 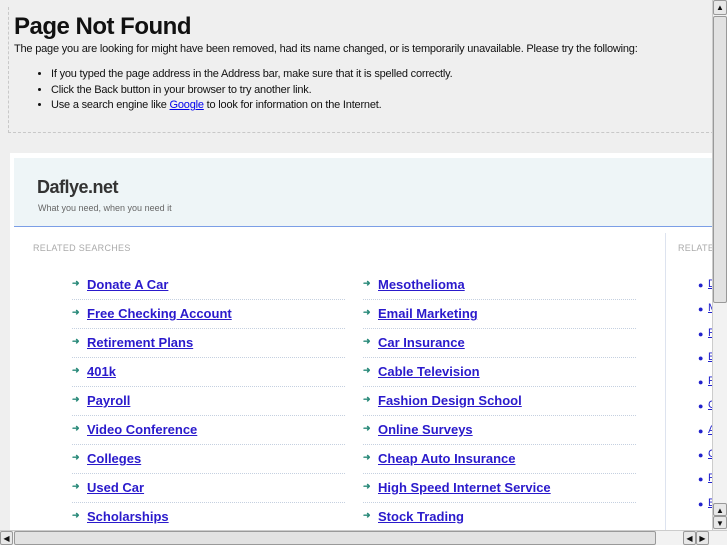 I want to click on related-link: Stock Trading, so click(x=421, y=516).